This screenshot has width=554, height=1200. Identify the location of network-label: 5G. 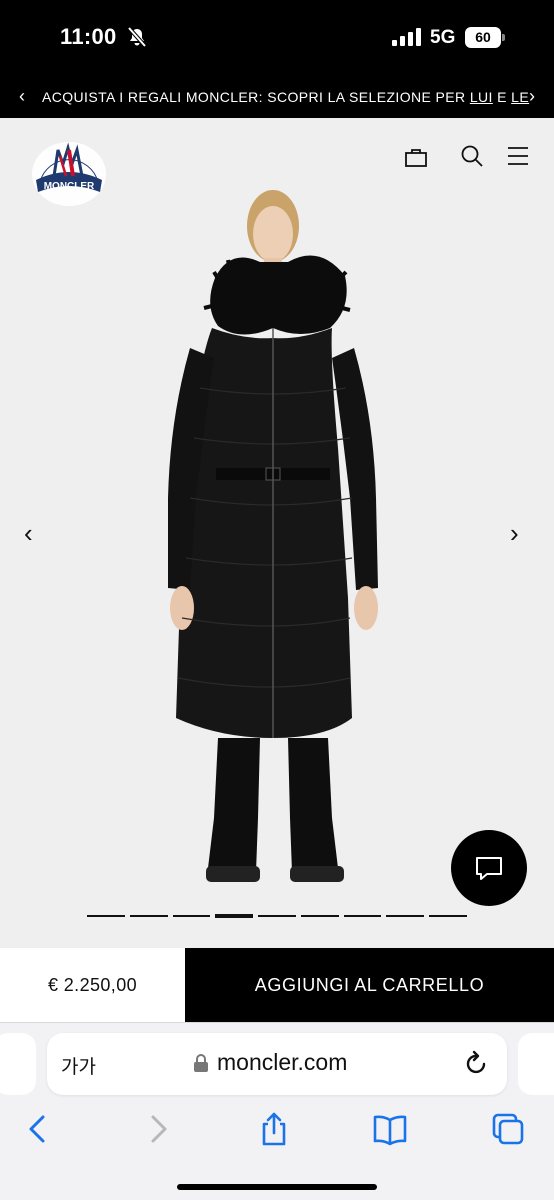
(443, 37).